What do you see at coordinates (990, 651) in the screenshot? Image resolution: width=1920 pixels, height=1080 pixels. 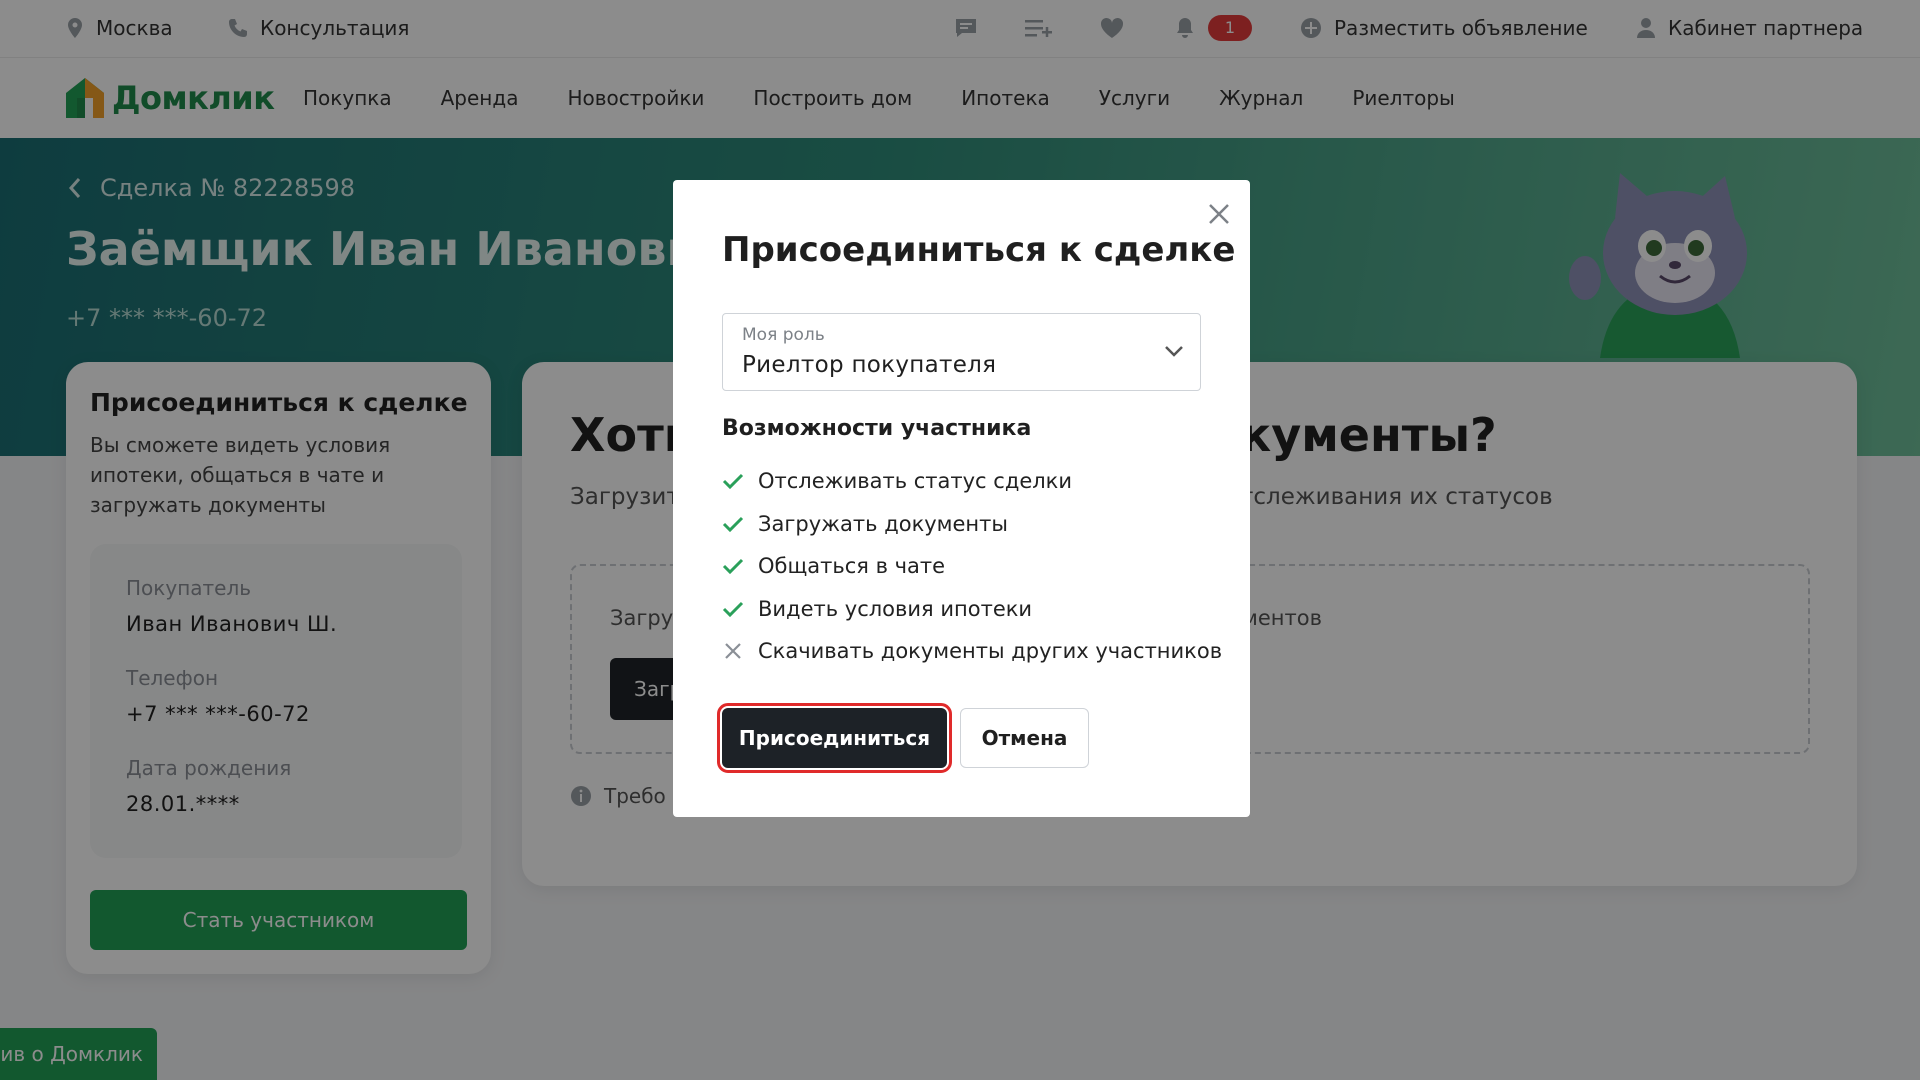 I see `capability-text: Скачивать документы других участников` at bounding box center [990, 651].